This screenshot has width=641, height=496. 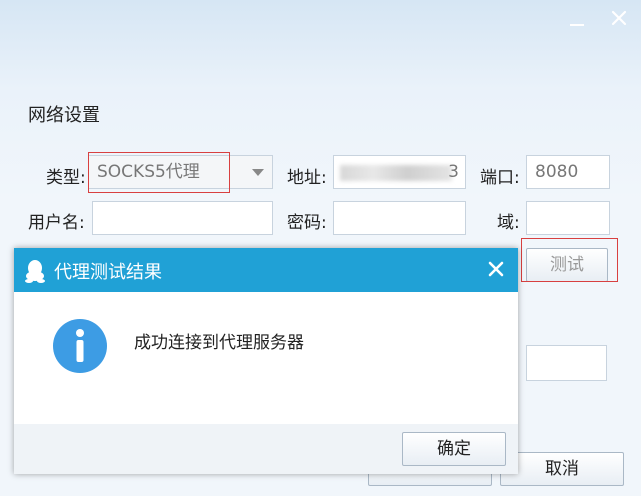 I want to click on password-label: 密码:, so click(x=307, y=223).